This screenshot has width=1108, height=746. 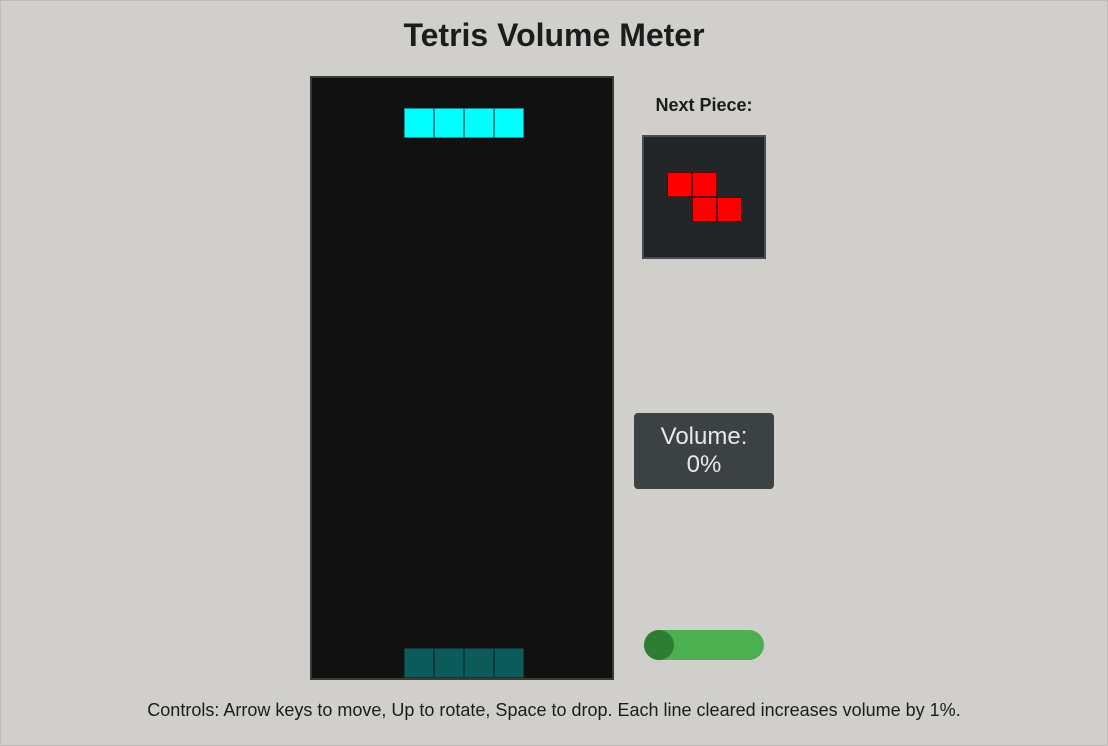 What do you see at coordinates (554, 35) in the screenshot?
I see `page-title: Tetris Volume Meter` at bounding box center [554, 35].